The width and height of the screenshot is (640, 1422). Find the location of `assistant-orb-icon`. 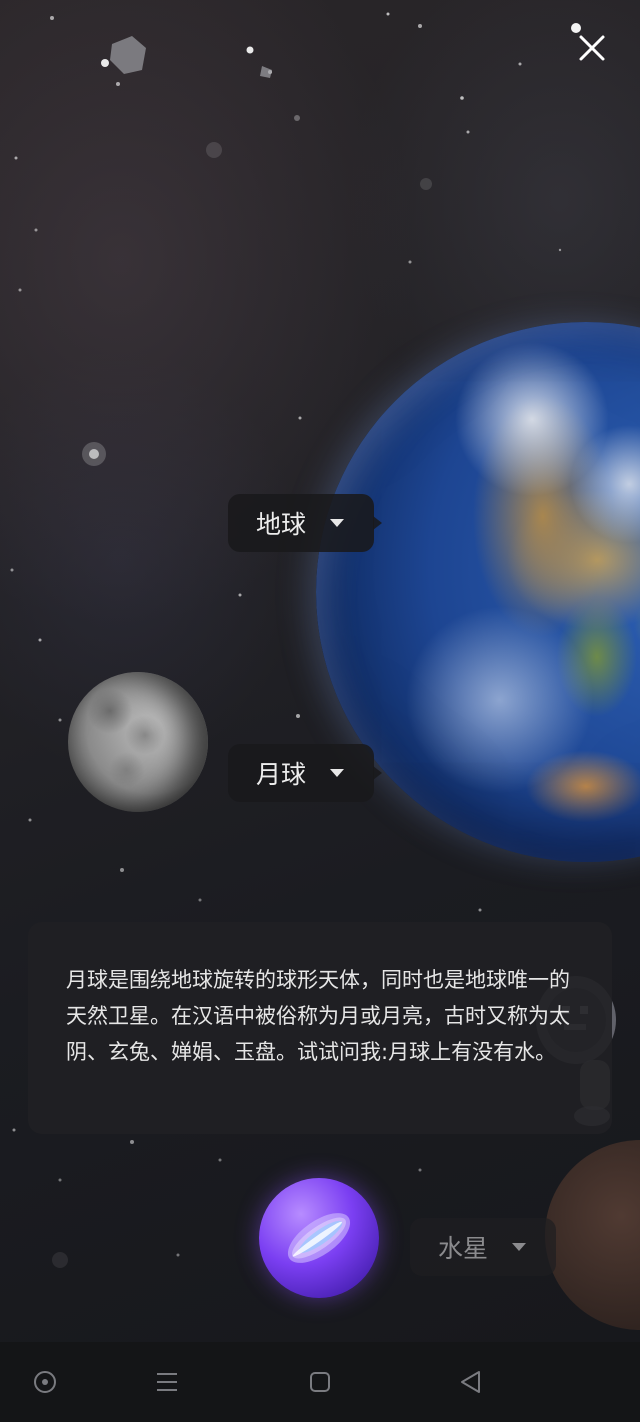

assistant-orb-icon is located at coordinates (319, 1238).